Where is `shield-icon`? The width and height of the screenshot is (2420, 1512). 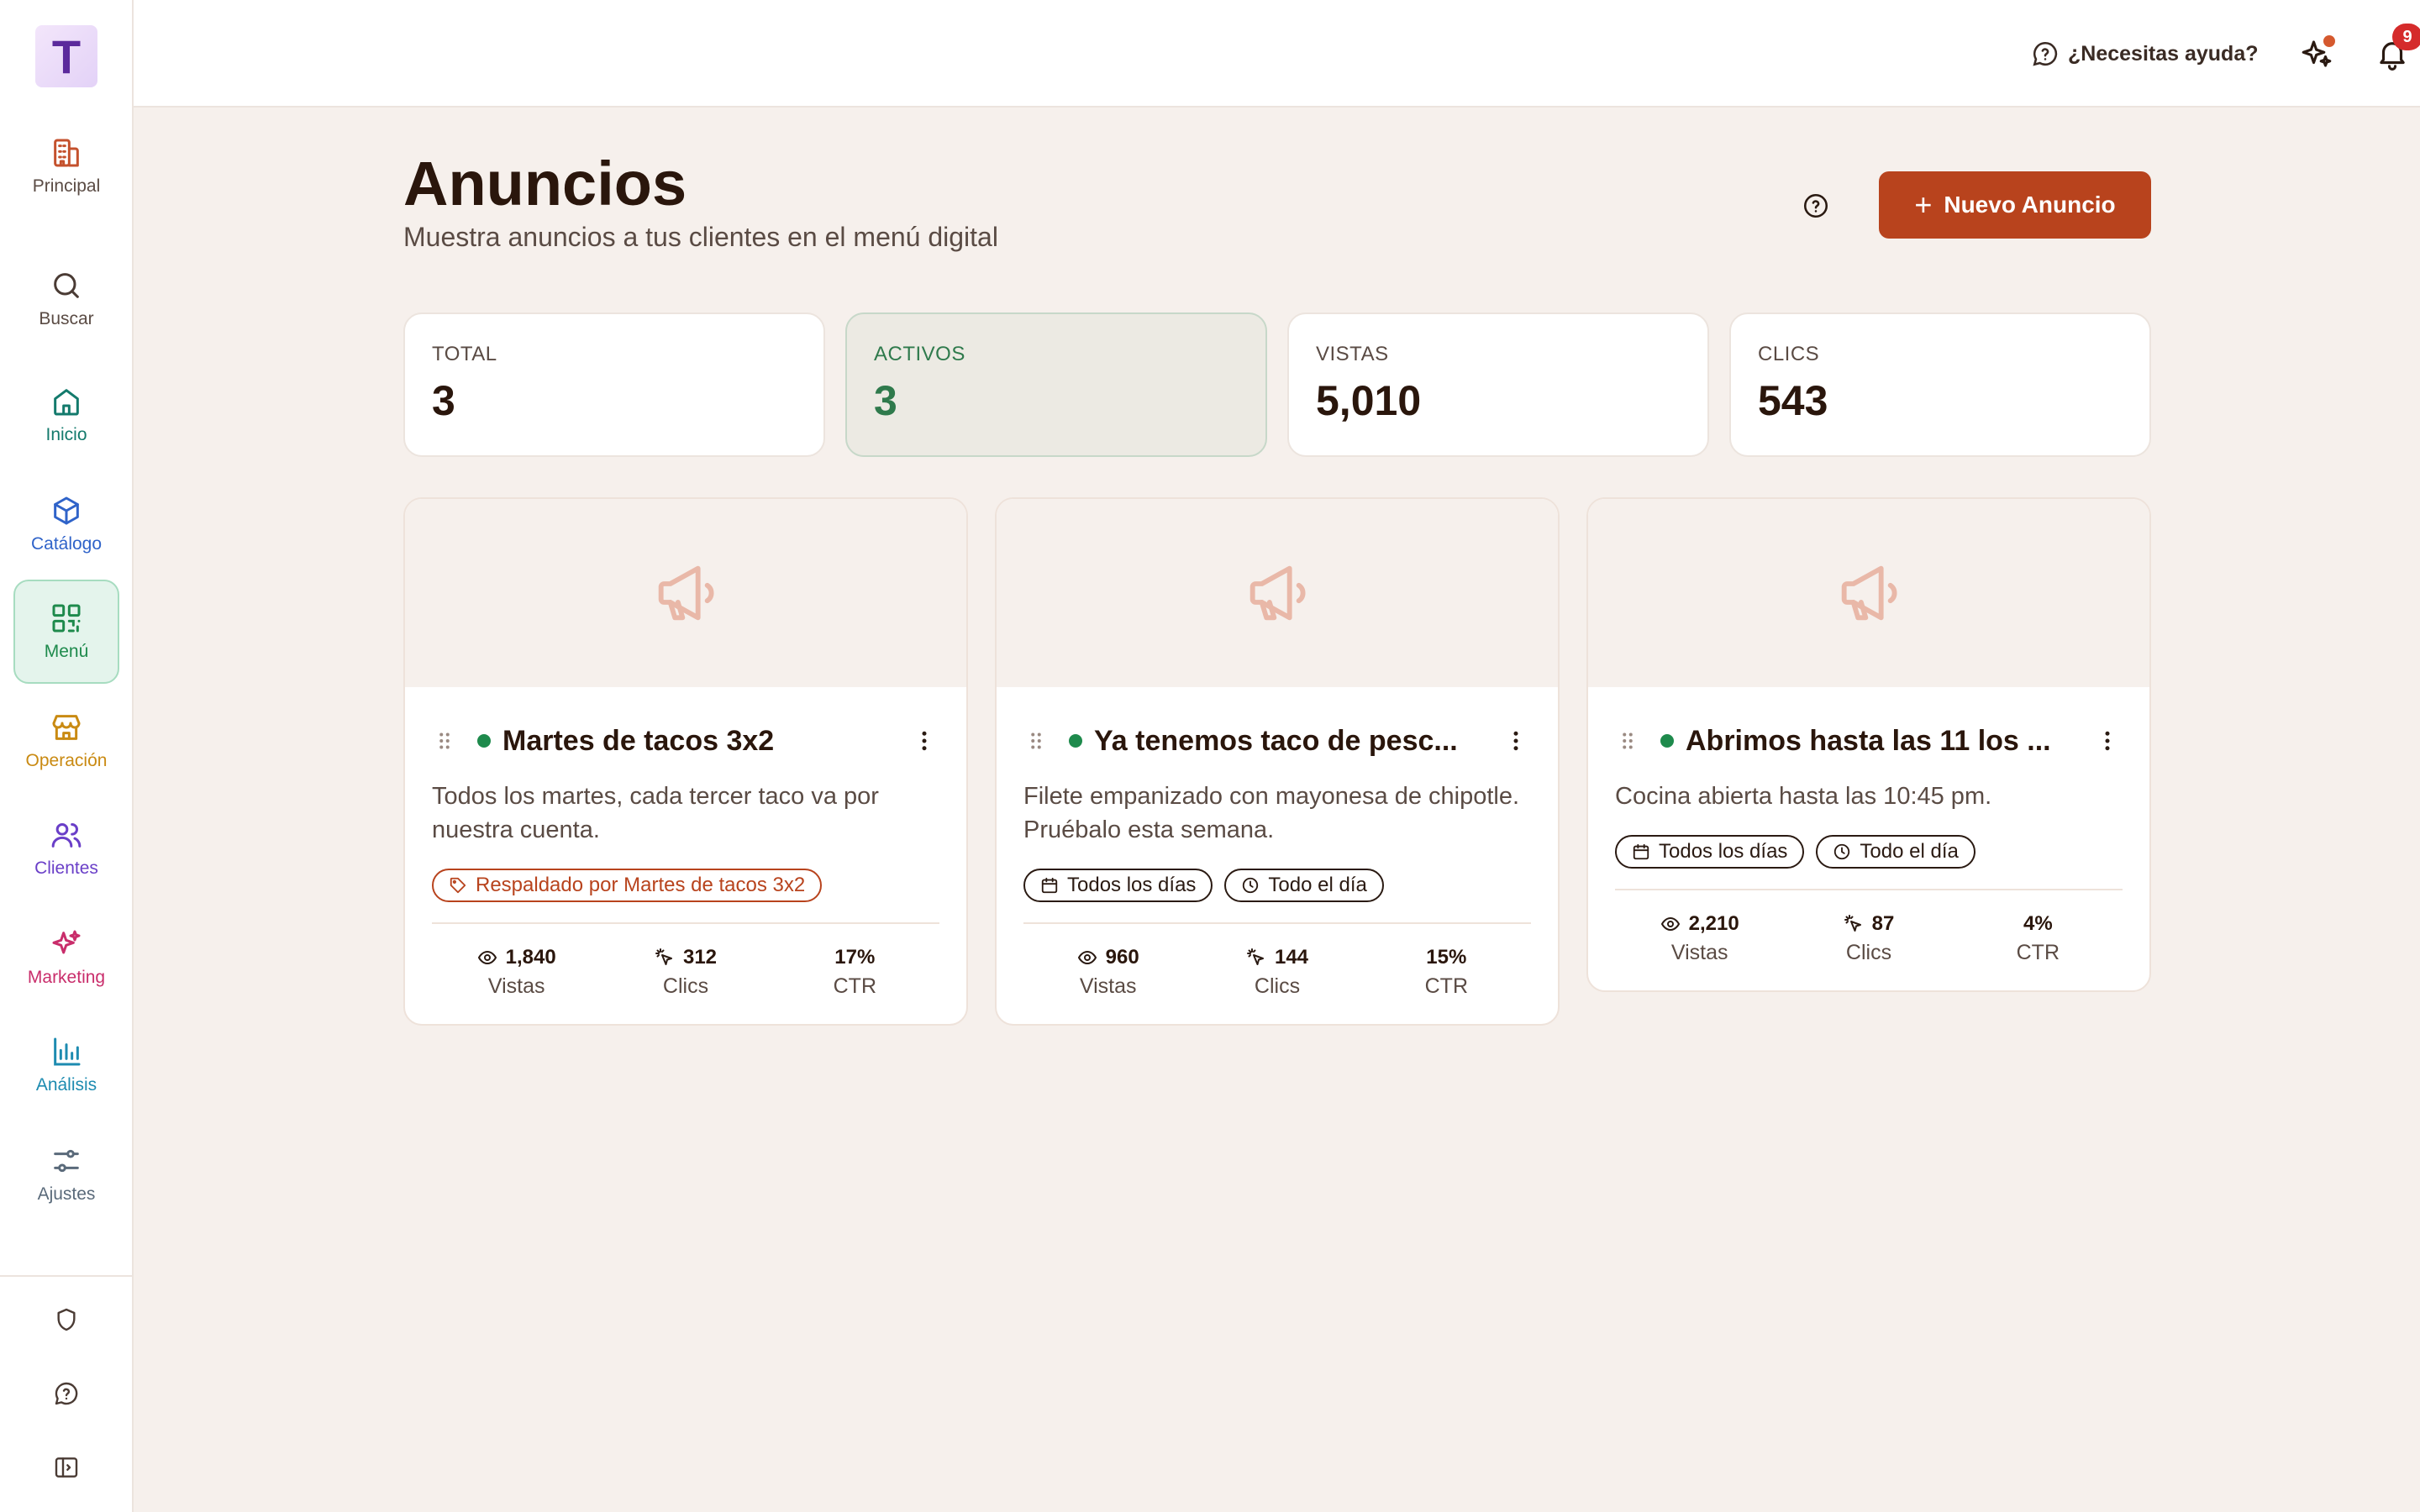
shield-icon is located at coordinates (66, 1319).